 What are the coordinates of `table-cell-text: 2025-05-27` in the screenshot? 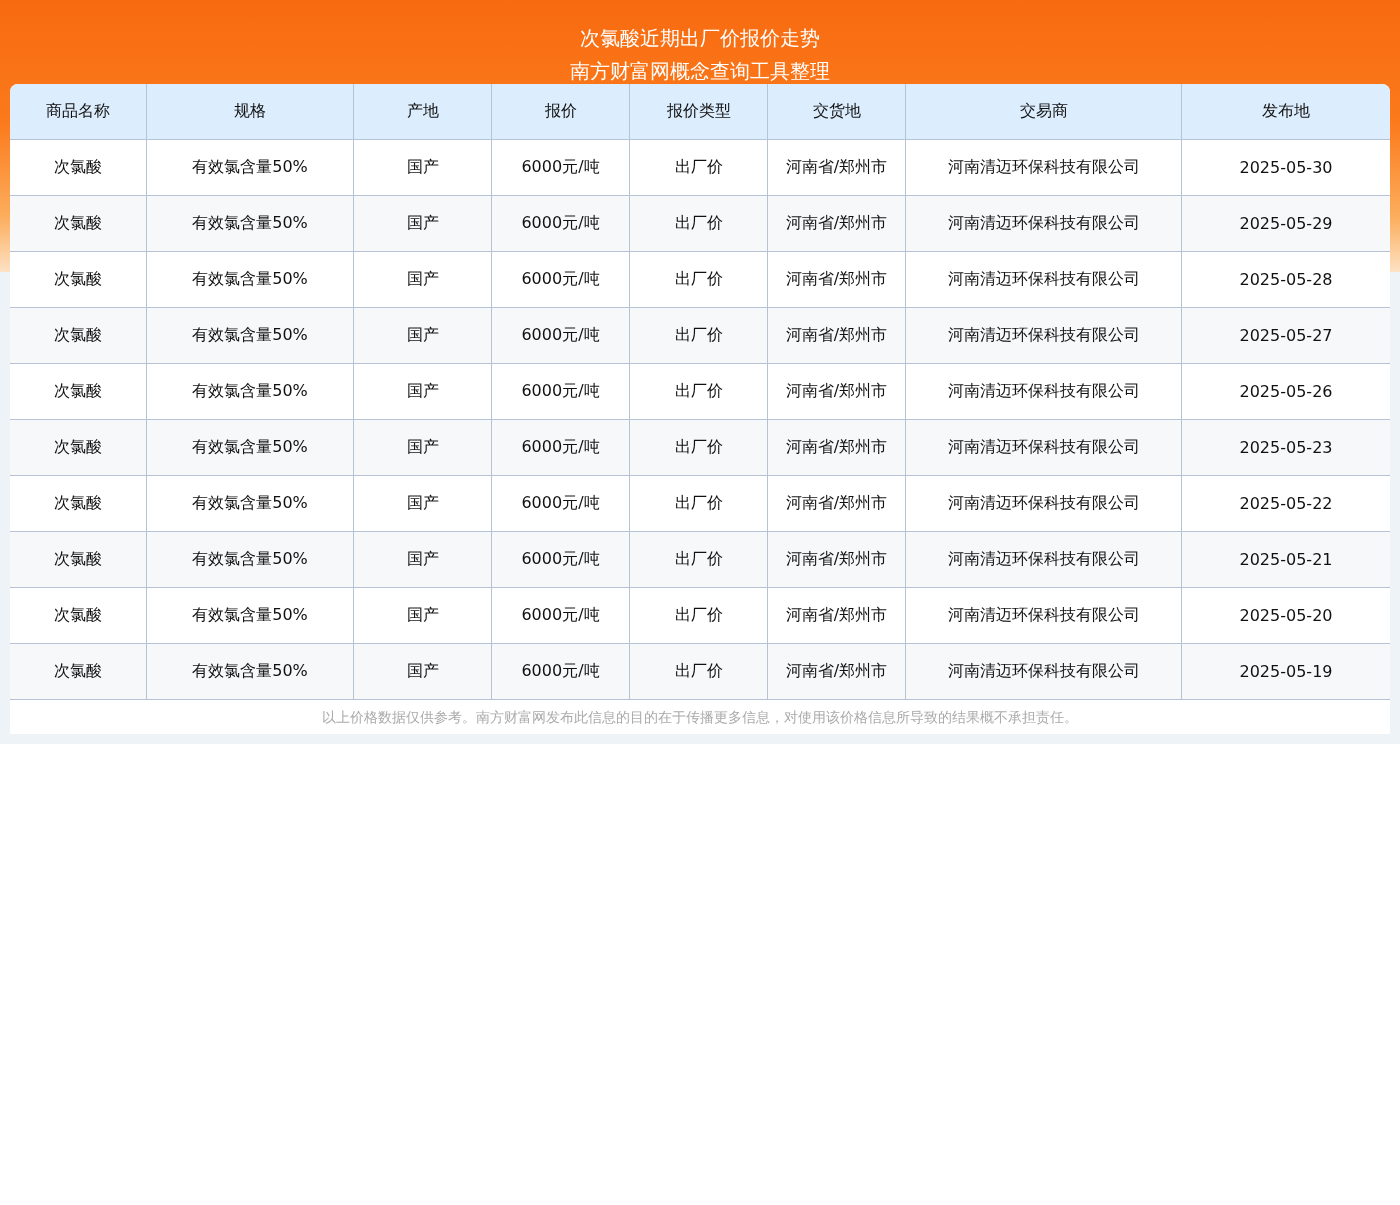 It's located at (1286, 336).